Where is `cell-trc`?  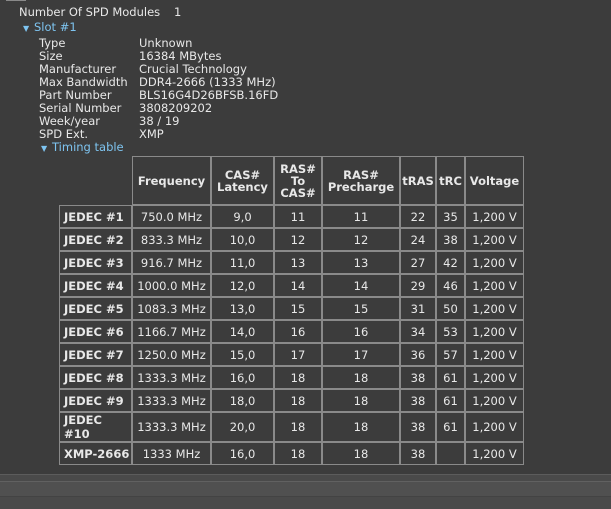 cell-trc is located at coordinates (450, 453).